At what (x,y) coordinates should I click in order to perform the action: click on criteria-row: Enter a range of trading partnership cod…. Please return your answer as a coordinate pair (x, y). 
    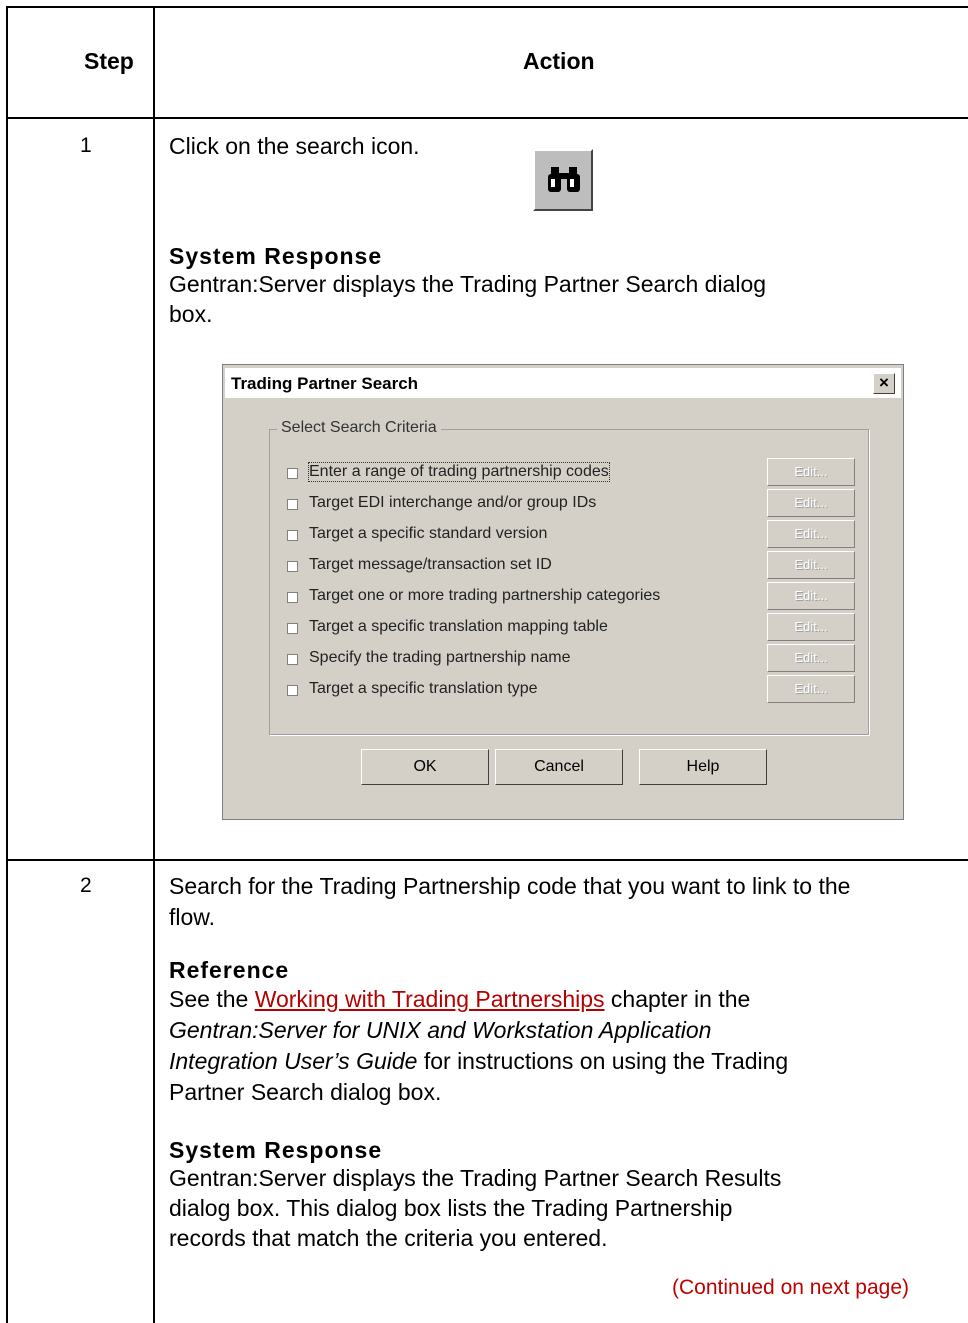
    Looking at the image, I should click on (572, 473).